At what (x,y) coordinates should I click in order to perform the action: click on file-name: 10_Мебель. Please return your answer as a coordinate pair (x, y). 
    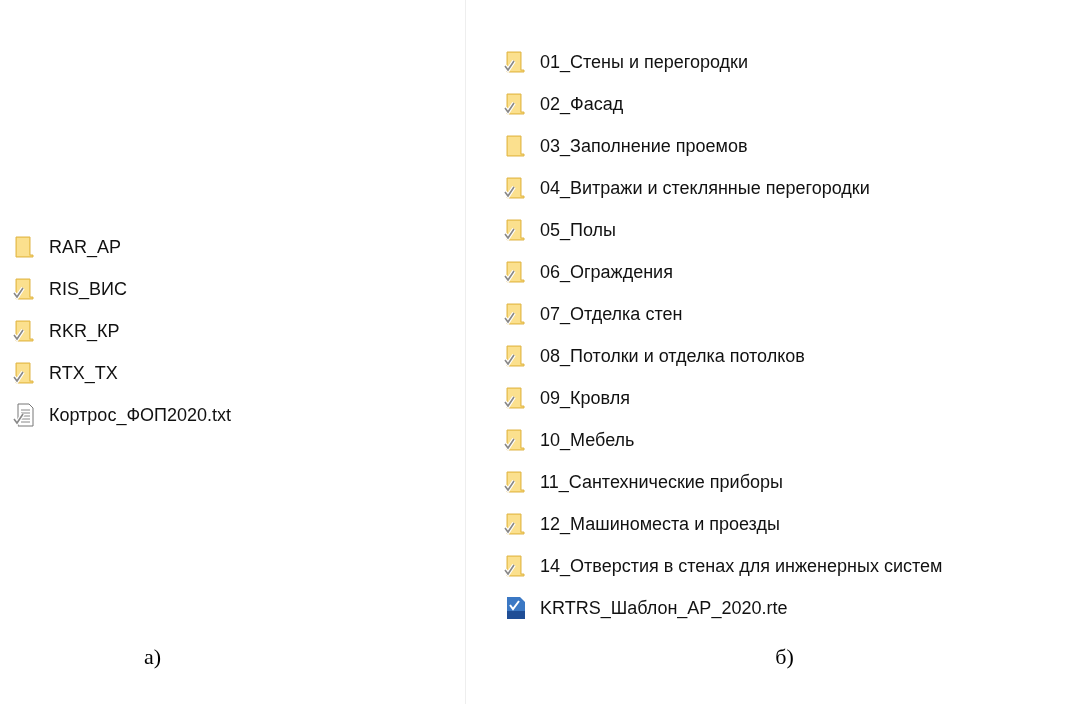
    Looking at the image, I should click on (587, 440).